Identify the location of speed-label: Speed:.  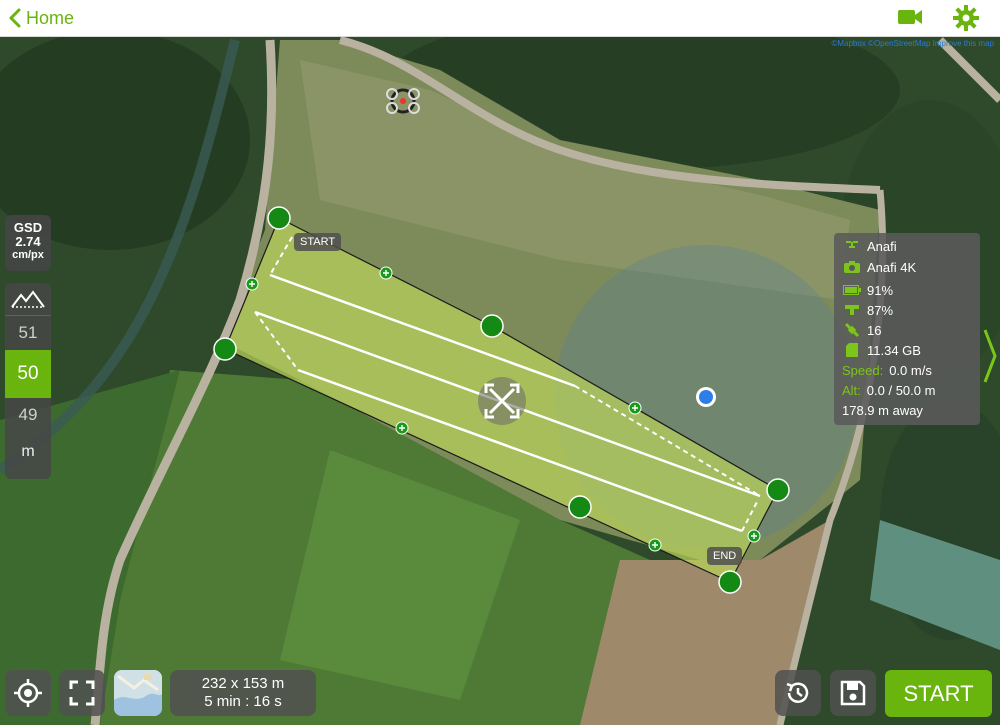
(863, 370).